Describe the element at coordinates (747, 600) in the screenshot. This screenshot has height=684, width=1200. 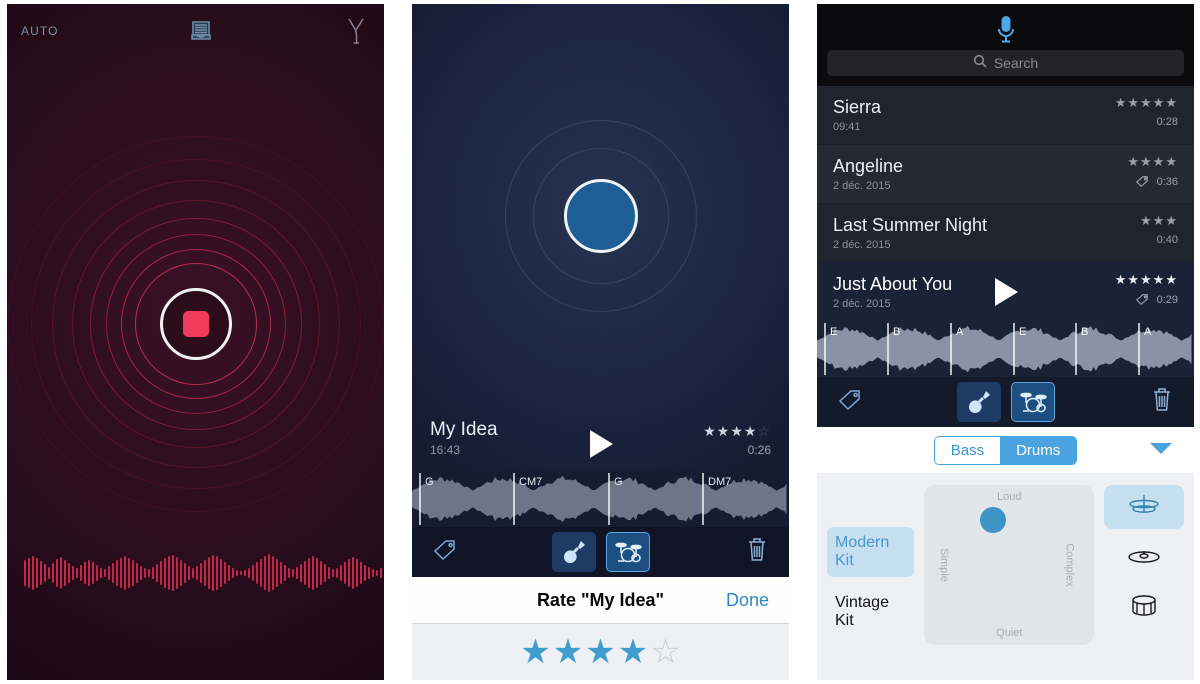
I see `done-button: Done` at that location.